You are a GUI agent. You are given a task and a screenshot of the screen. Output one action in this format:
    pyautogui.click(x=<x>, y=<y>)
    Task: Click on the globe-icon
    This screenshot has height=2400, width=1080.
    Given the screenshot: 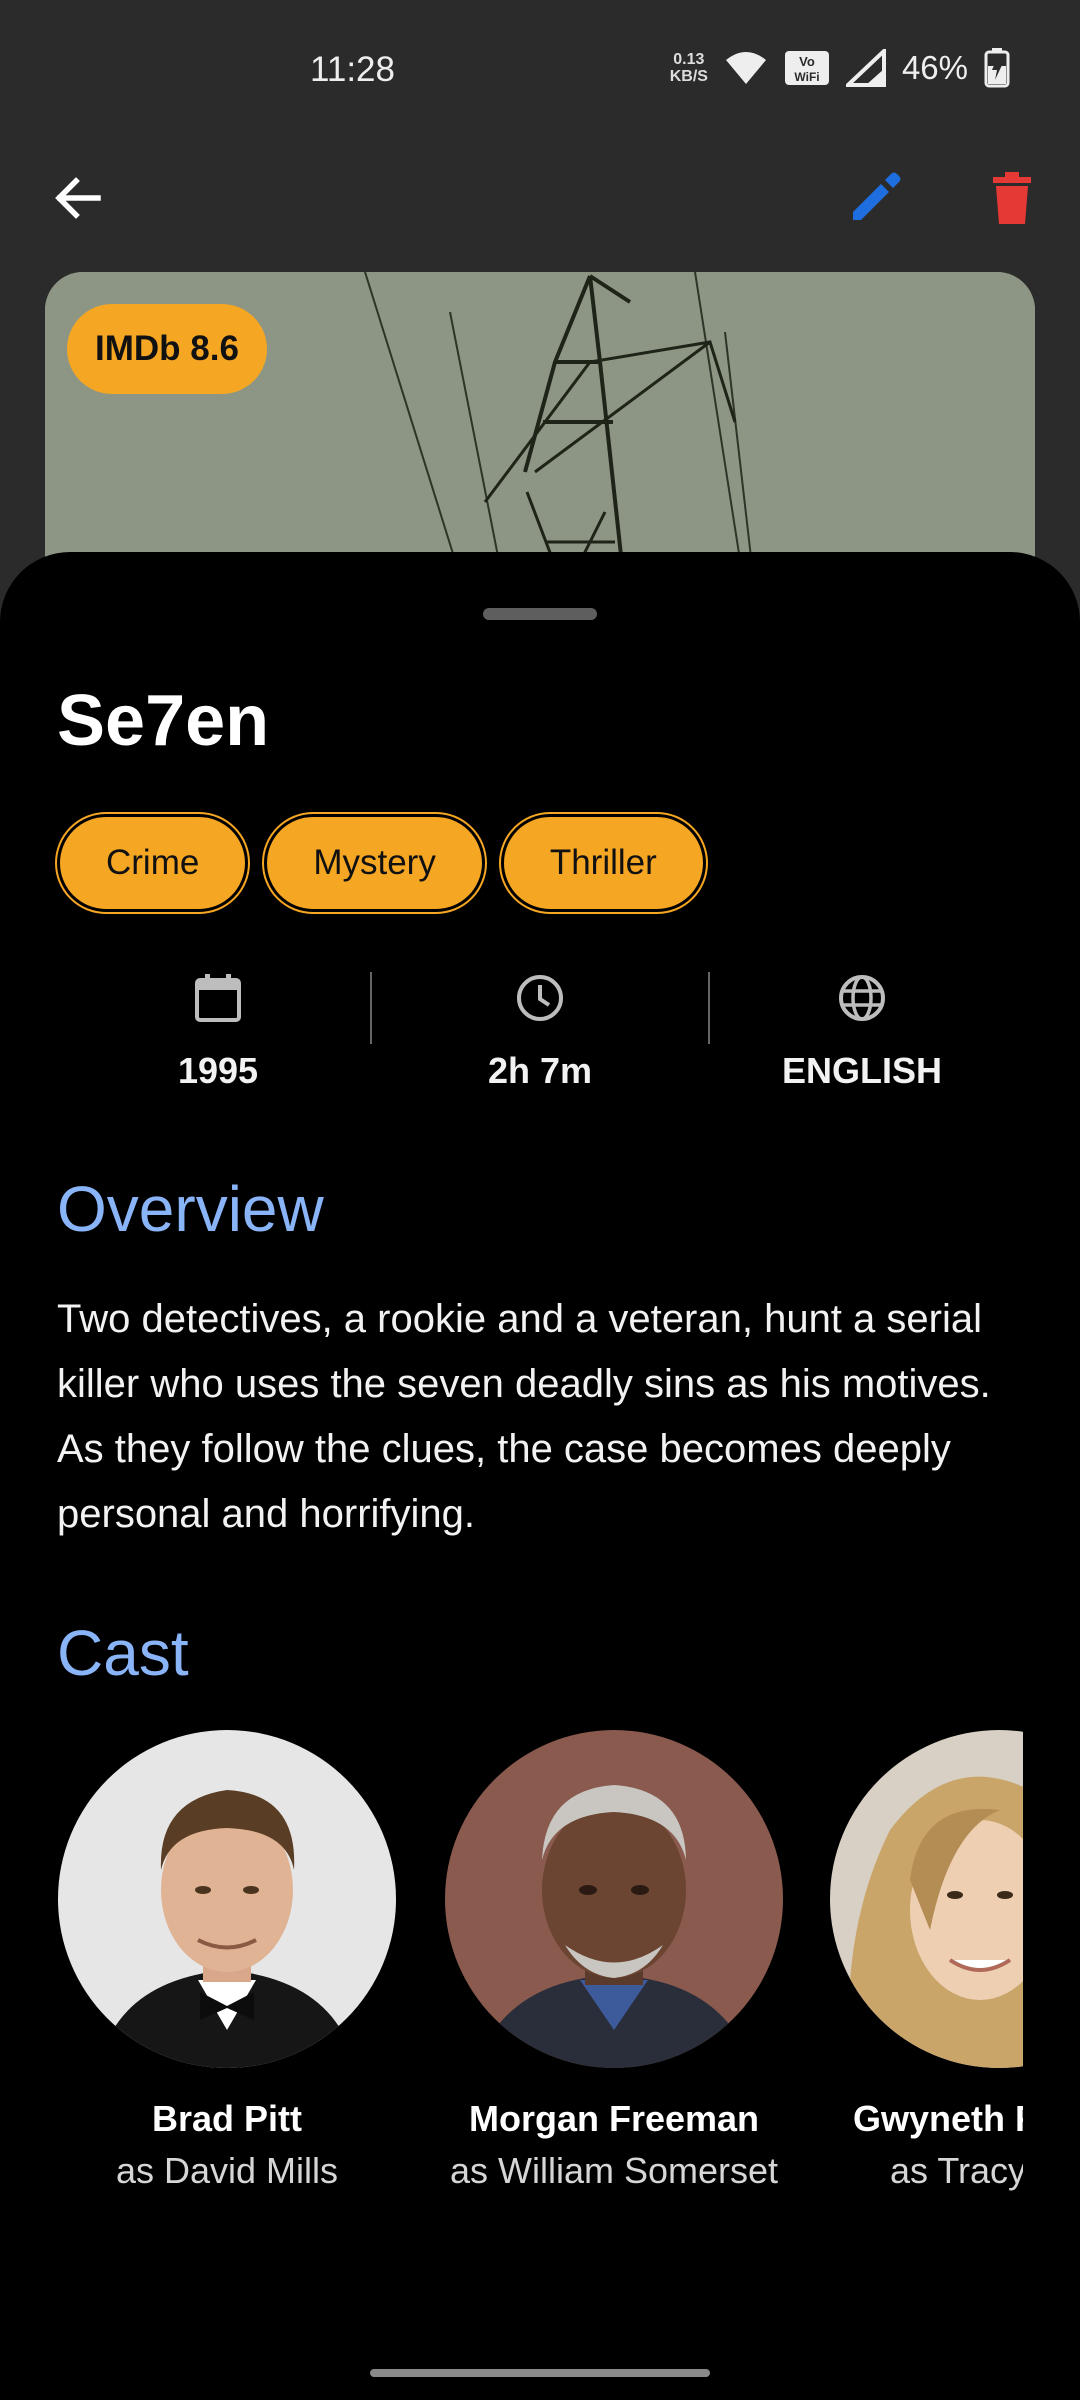 What is the action you would take?
    pyautogui.click(x=862, y=998)
    